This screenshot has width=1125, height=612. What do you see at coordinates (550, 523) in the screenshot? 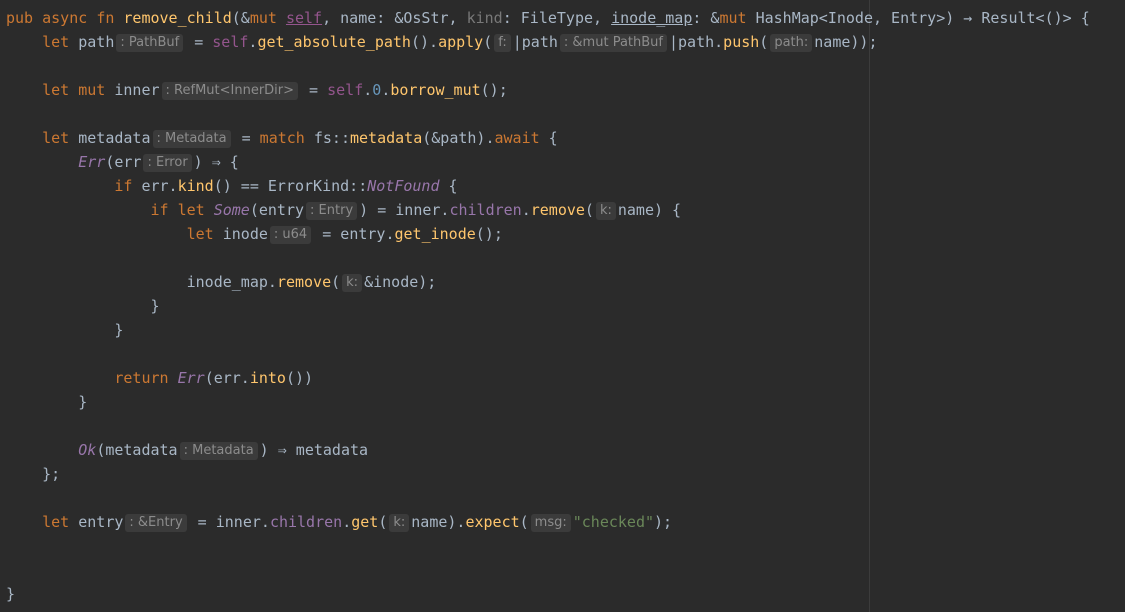
I see `inlay-hint: msg:` at bounding box center [550, 523].